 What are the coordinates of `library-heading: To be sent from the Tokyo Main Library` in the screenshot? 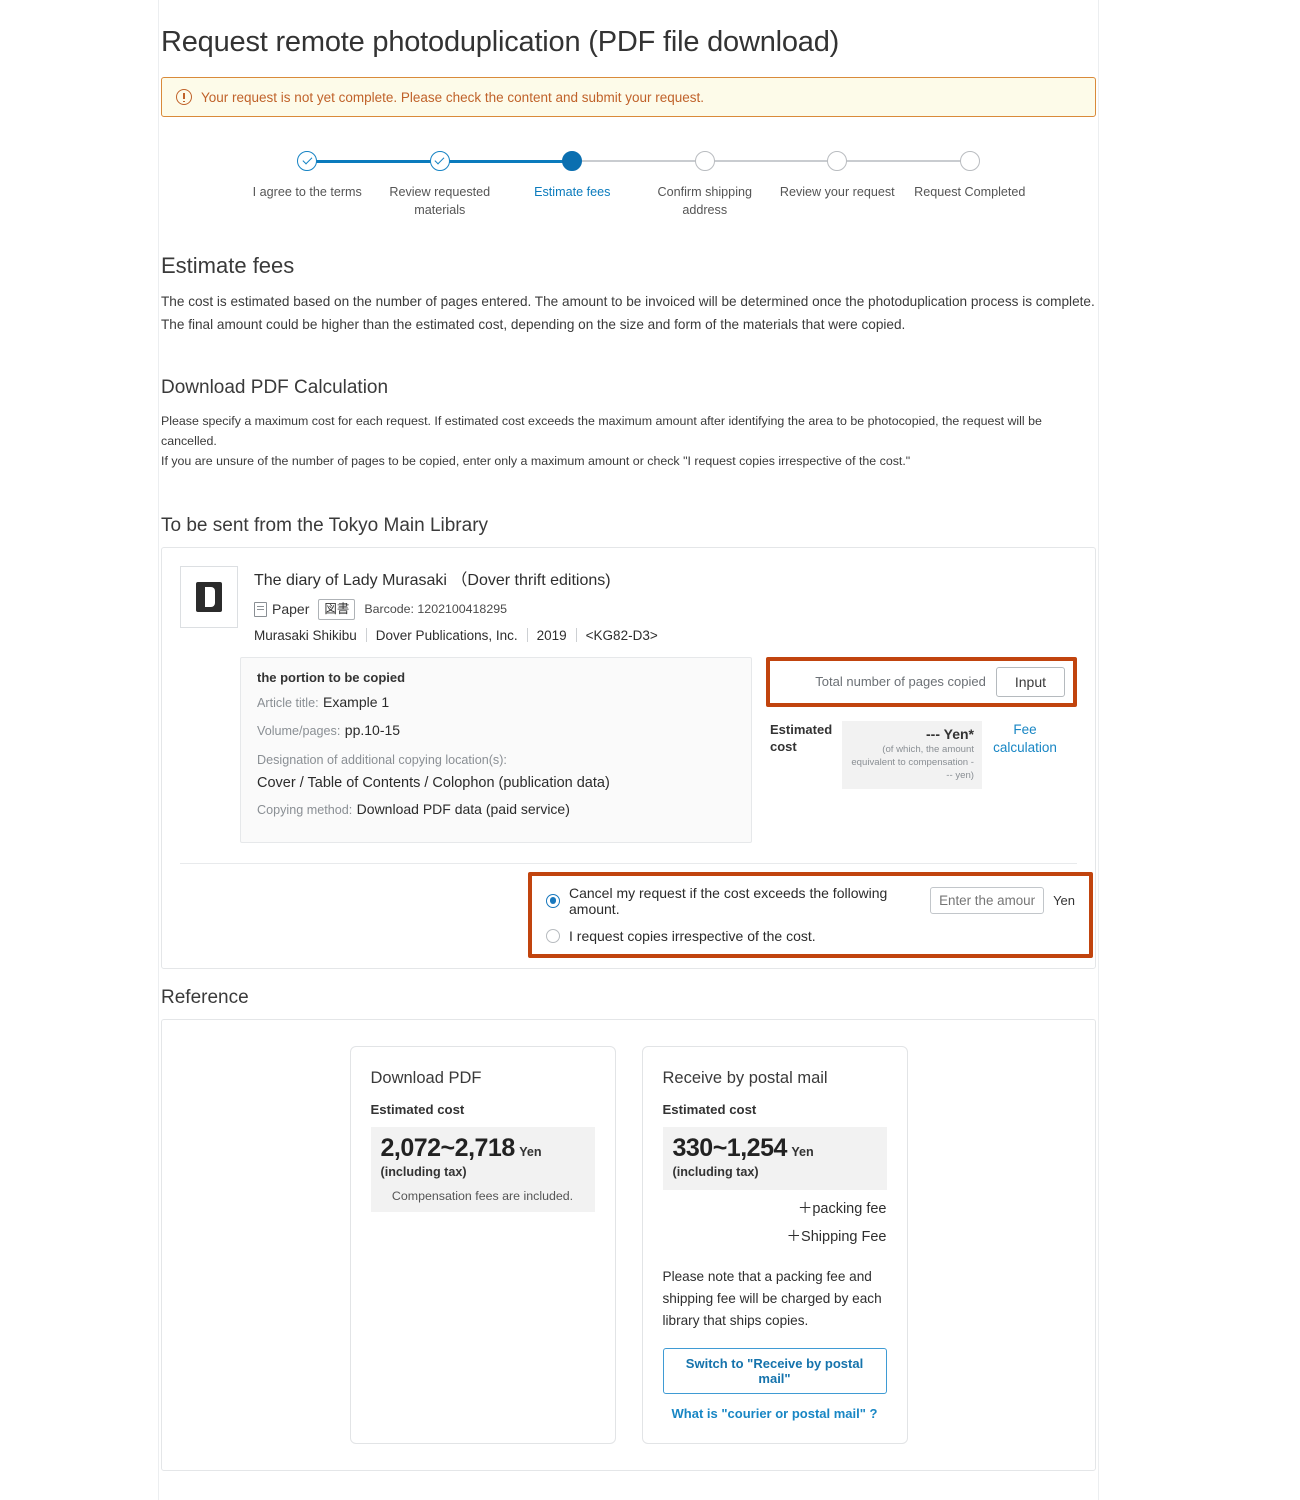 It's located at (325, 525).